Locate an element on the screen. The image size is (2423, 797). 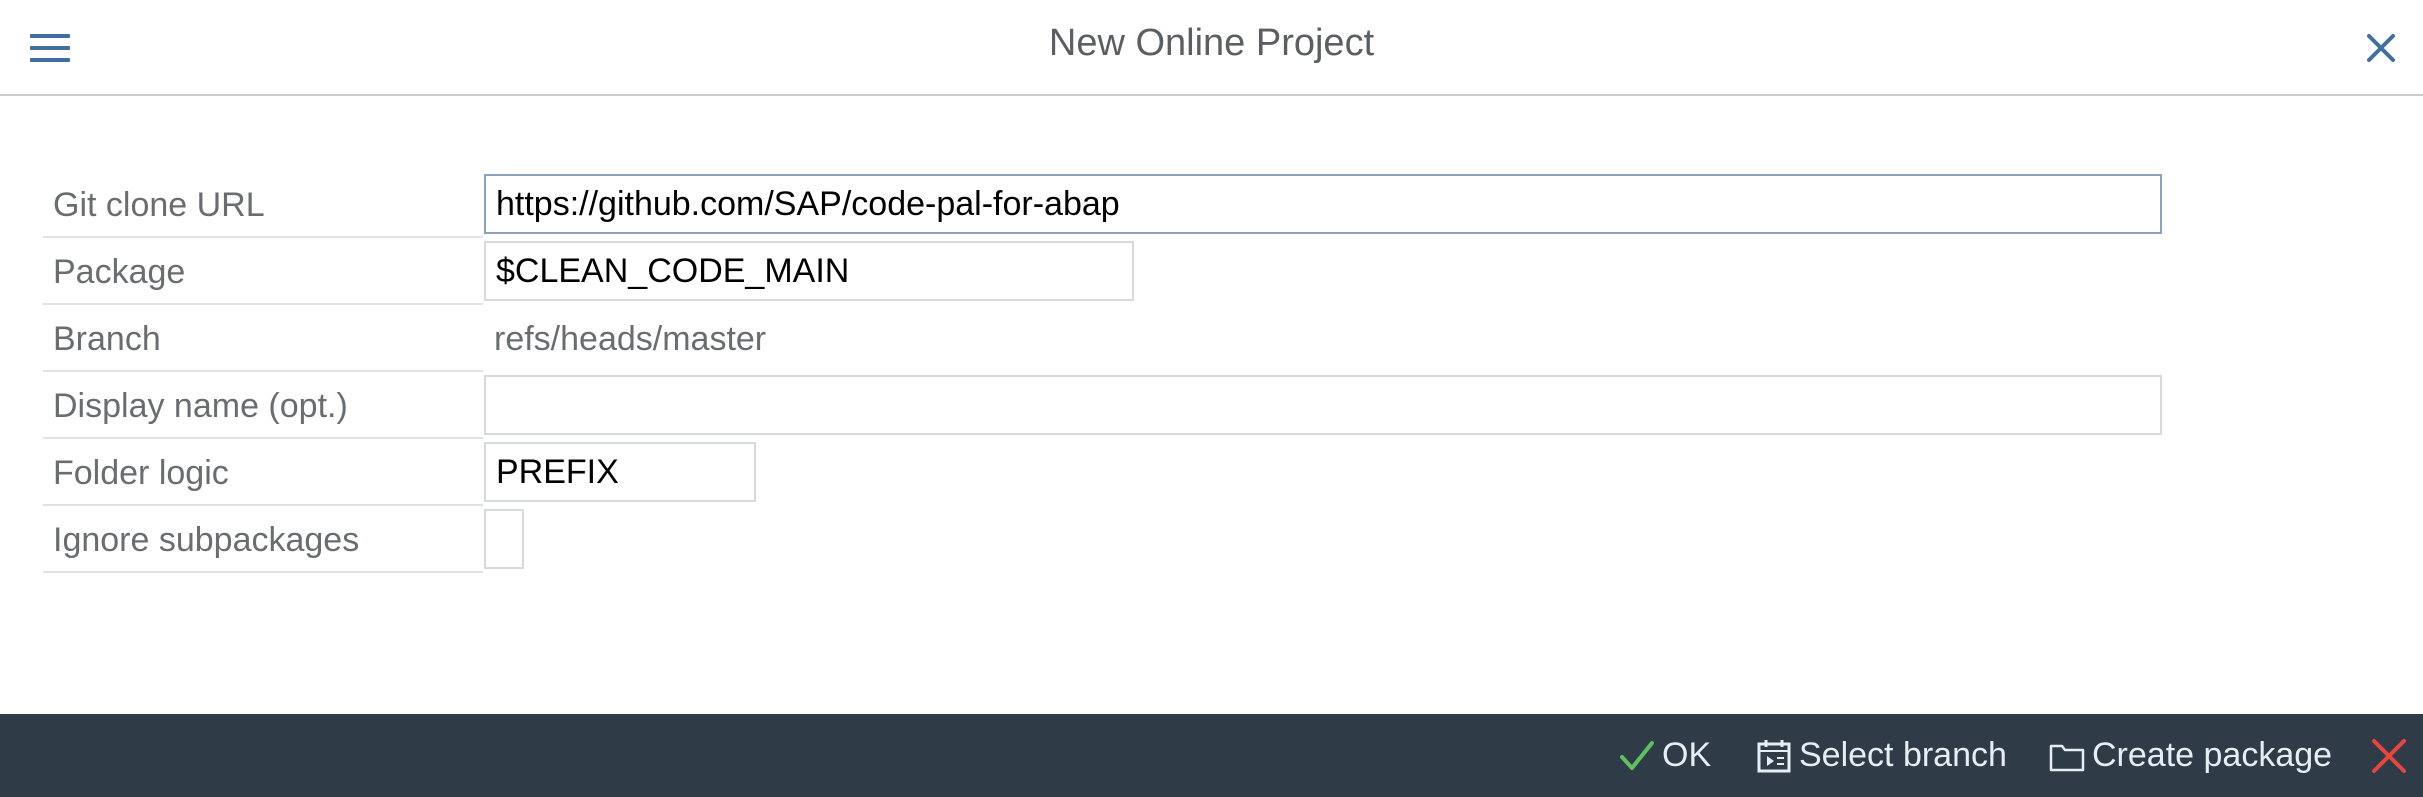
ok-button: OK is located at coordinates (1664, 755).